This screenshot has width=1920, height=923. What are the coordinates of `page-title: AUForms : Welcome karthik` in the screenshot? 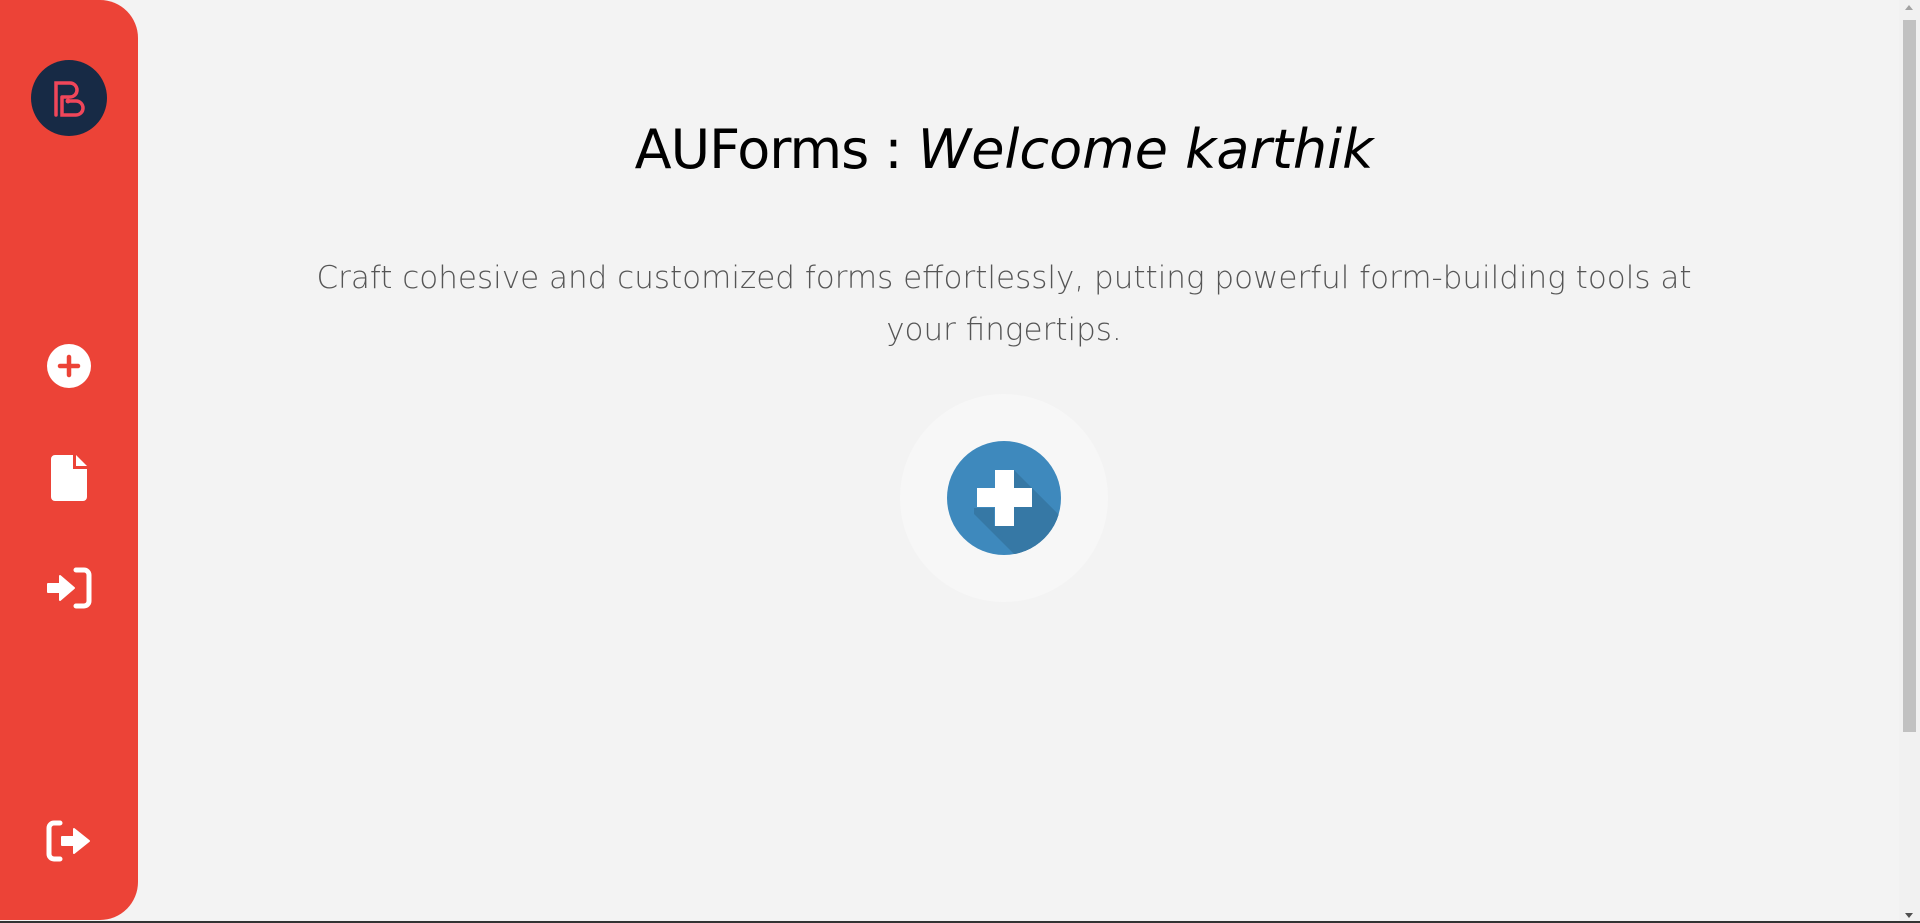 It's located at (1004, 149).